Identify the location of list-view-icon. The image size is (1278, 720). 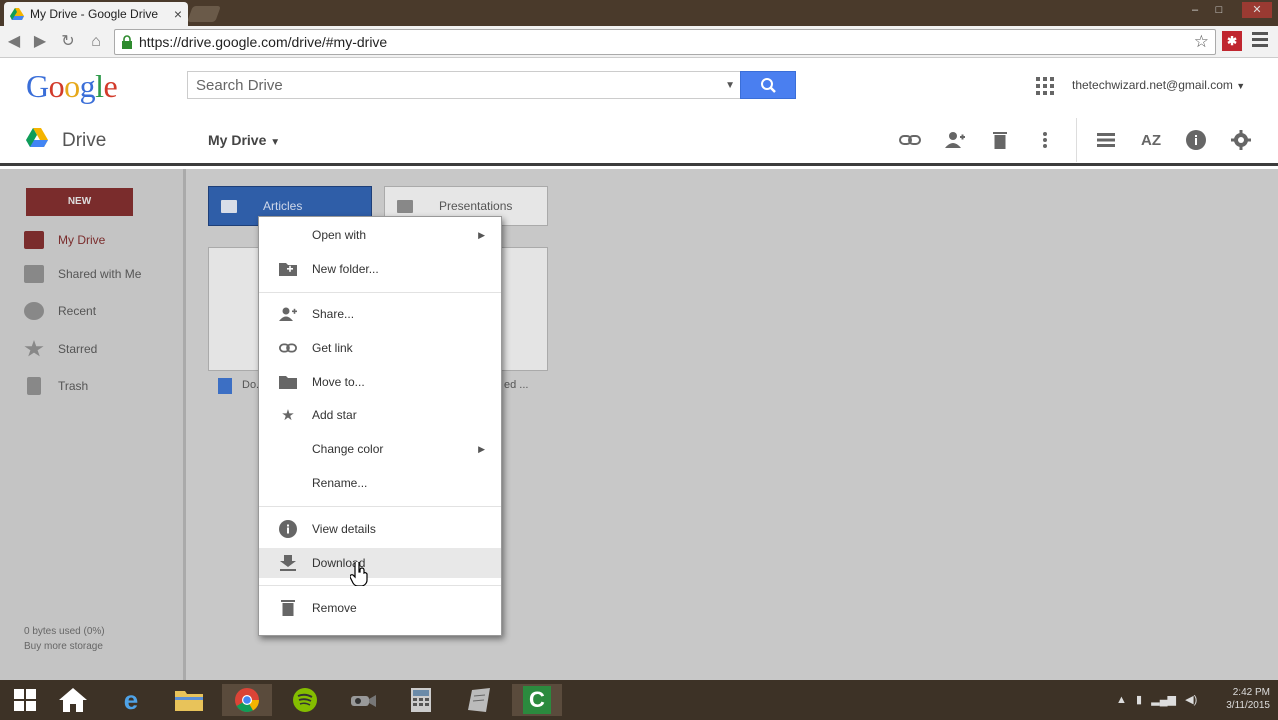
(1106, 140).